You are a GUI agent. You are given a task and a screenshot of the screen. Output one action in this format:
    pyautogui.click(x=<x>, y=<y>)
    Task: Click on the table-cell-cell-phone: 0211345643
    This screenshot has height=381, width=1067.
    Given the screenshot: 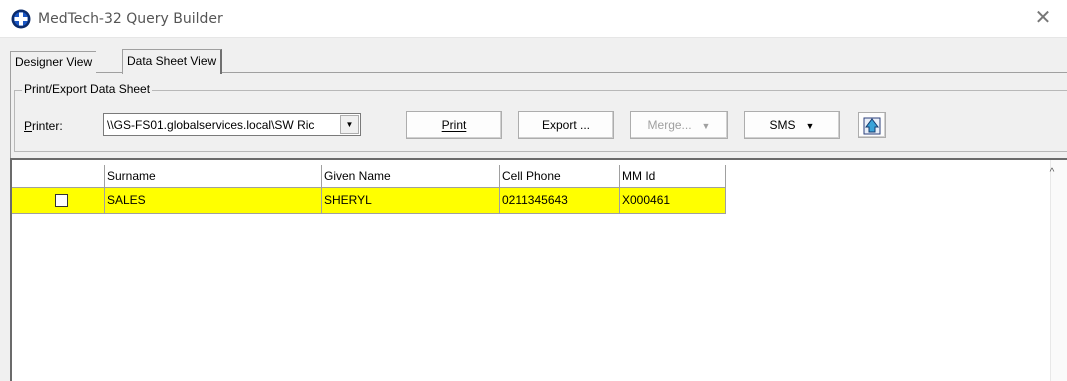 What is the action you would take?
    pyautogui.click(x=560, y=201)
    